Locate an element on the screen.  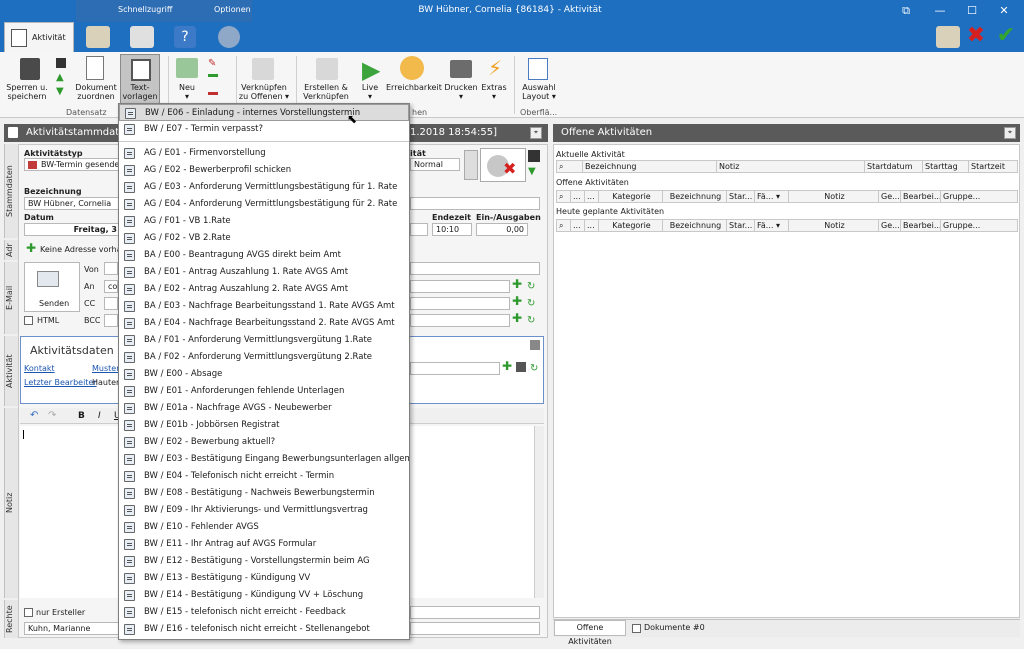
prioritaet-field: Normal is located at coordinates (435, 164).